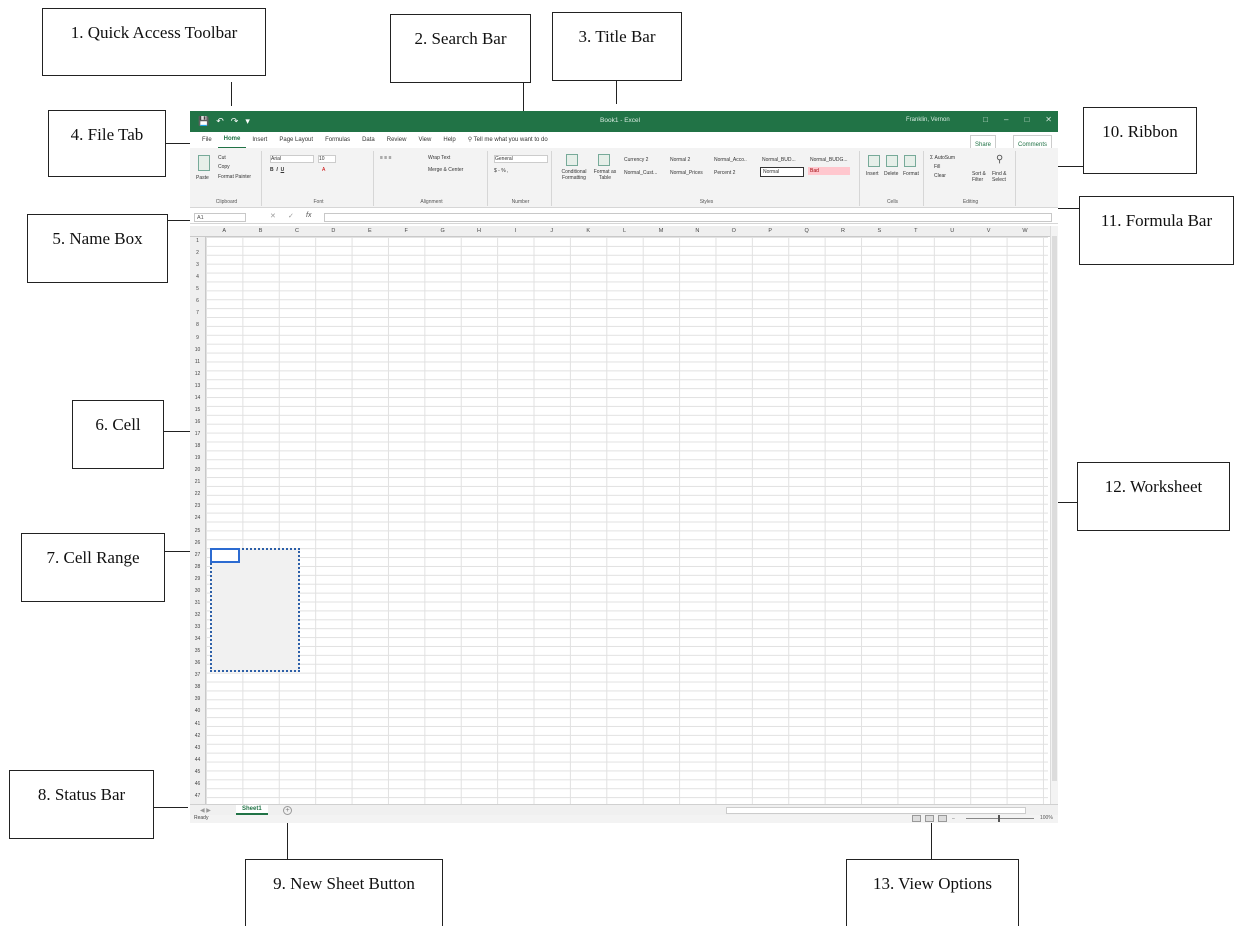 Image resolution: width=1238 pixels, height=926 pixels. I want to click on row-header: 39, so click(197, 699).